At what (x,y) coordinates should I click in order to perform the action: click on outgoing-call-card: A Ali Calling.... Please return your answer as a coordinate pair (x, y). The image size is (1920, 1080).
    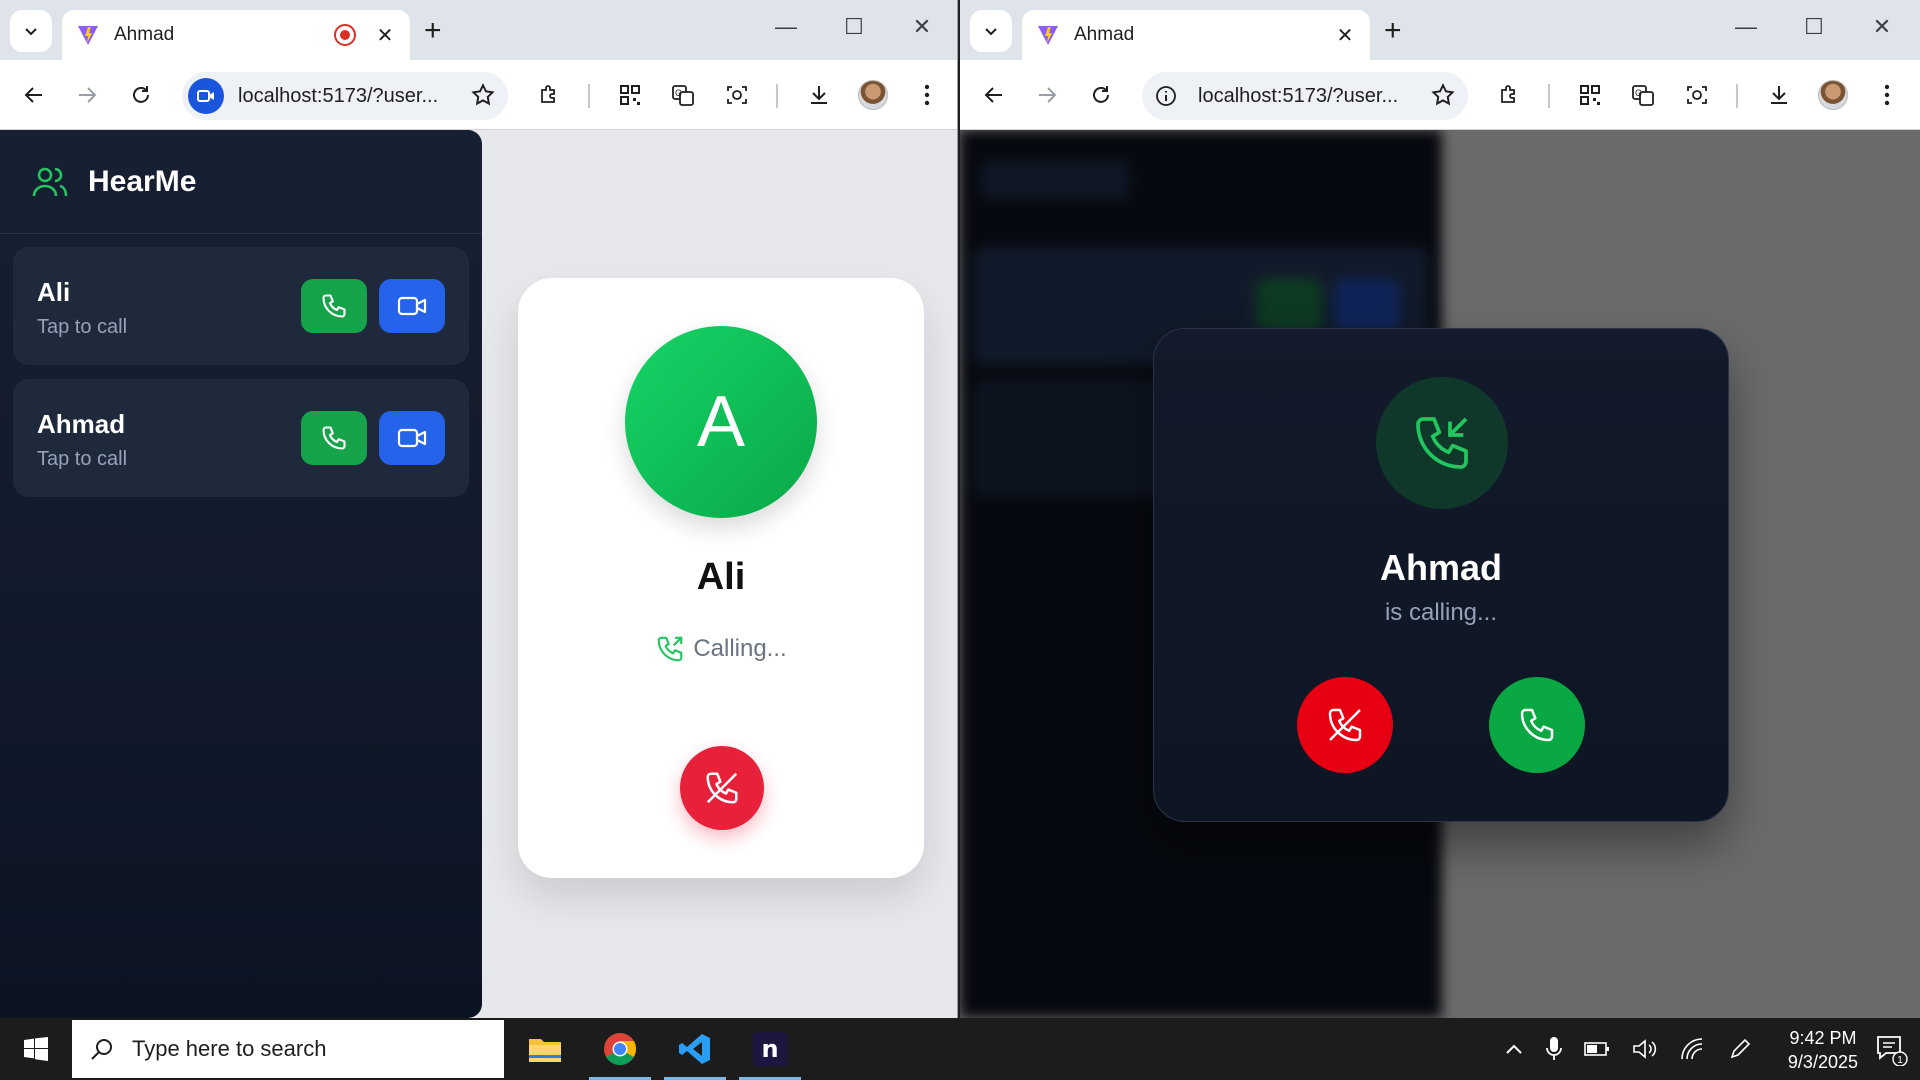
    Looking at the image, I should click on (721, 578).